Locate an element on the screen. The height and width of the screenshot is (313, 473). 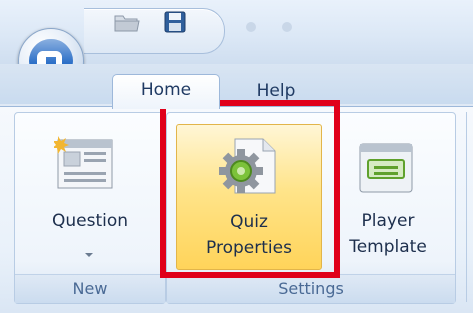
question-button-label: Question is located at coordinates (90, 221).